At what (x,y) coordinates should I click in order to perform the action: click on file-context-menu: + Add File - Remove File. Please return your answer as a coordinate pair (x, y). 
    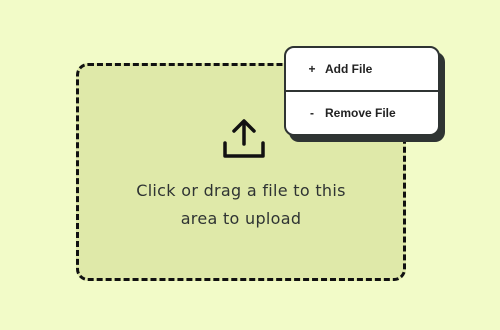
    Looking at the image, I should click on (362, 91).